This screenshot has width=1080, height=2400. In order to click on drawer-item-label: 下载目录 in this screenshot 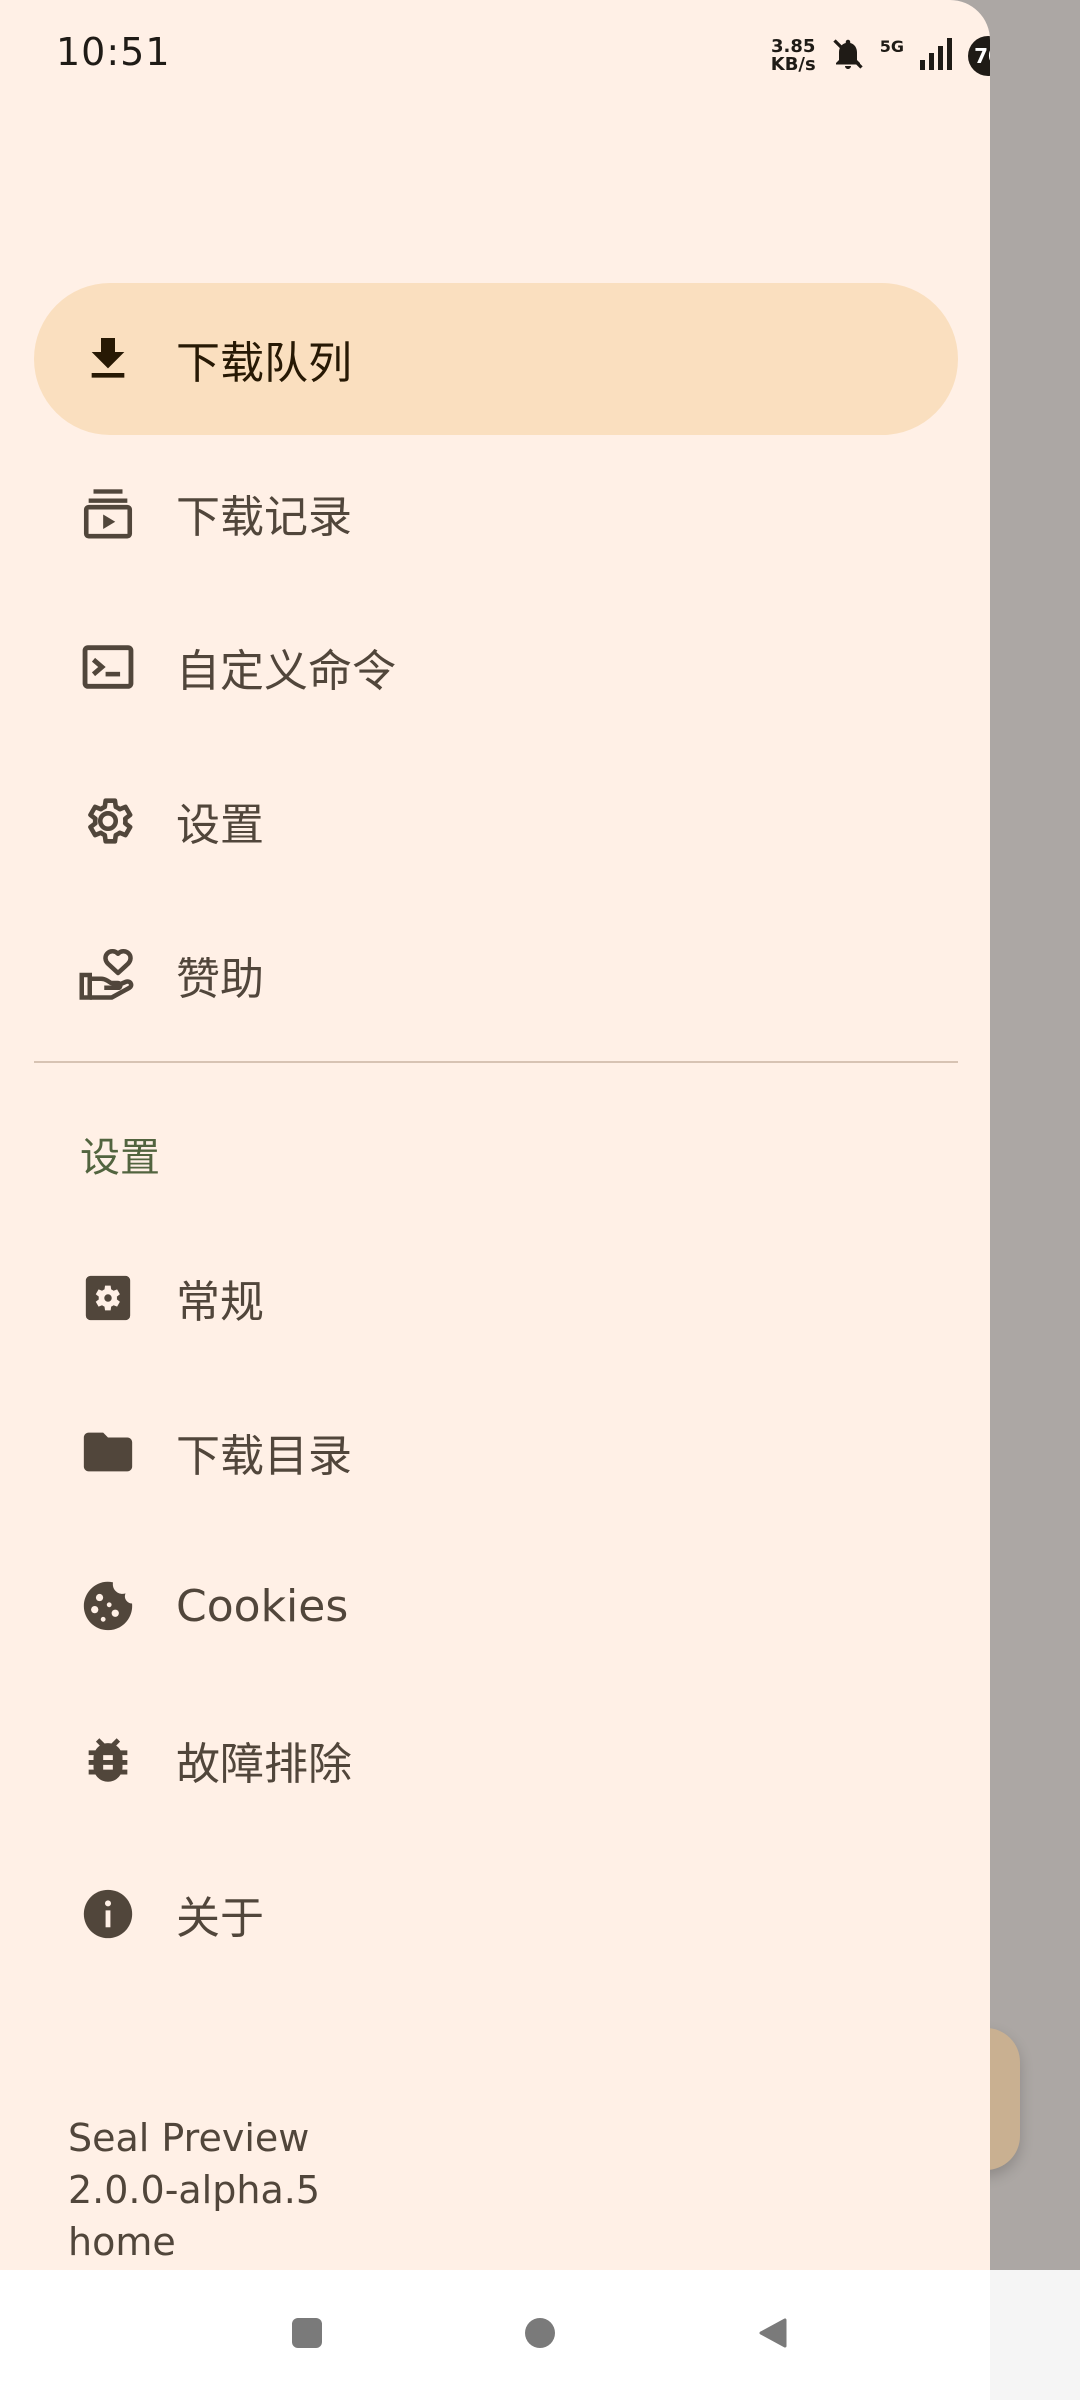, I will do `click(264, 1456)`.